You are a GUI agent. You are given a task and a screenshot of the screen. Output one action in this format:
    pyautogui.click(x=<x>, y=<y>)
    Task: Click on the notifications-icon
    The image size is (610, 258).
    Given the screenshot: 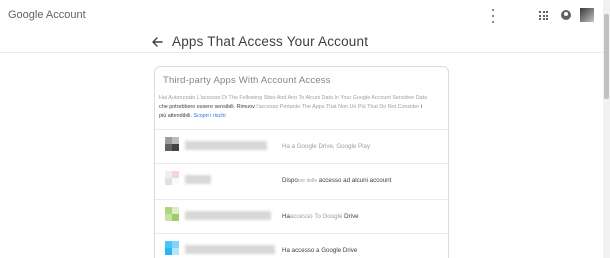 What is the action you would take?
    pyautogui.click(x=566, y=15)
    